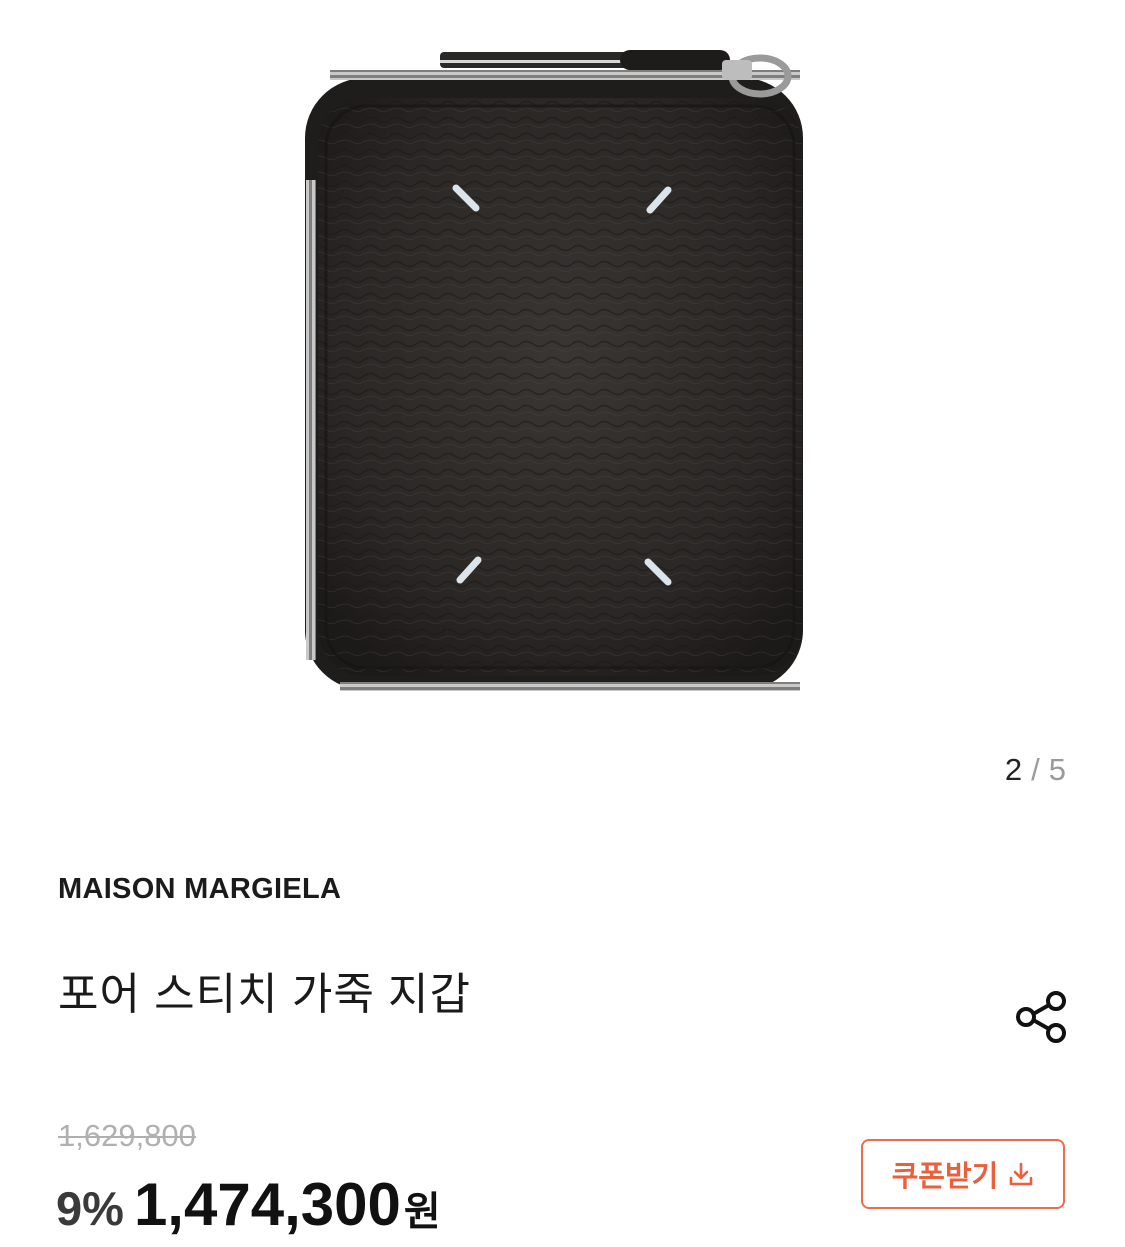 Image resolution: width=1125 pixels, height=1247 pixels. I want to click on share-icon, so click(1041, 1017).